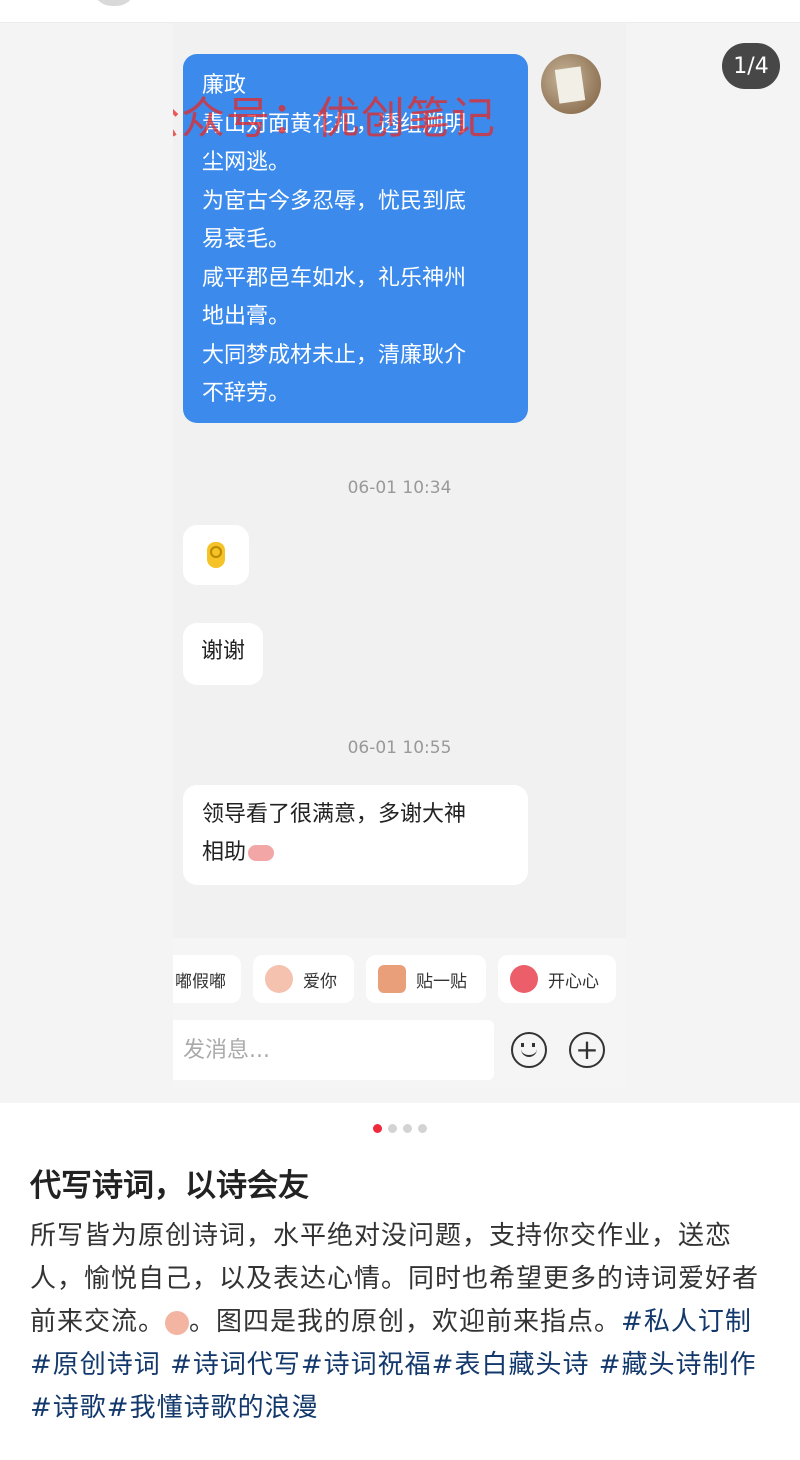 The image size is (800, 1460). What do you see at coordinates (405, 1322) in the screenshot?
I see `post-text: 。图四是我的原创，欢迎前来指点。` at bounding box center [405, 1322].